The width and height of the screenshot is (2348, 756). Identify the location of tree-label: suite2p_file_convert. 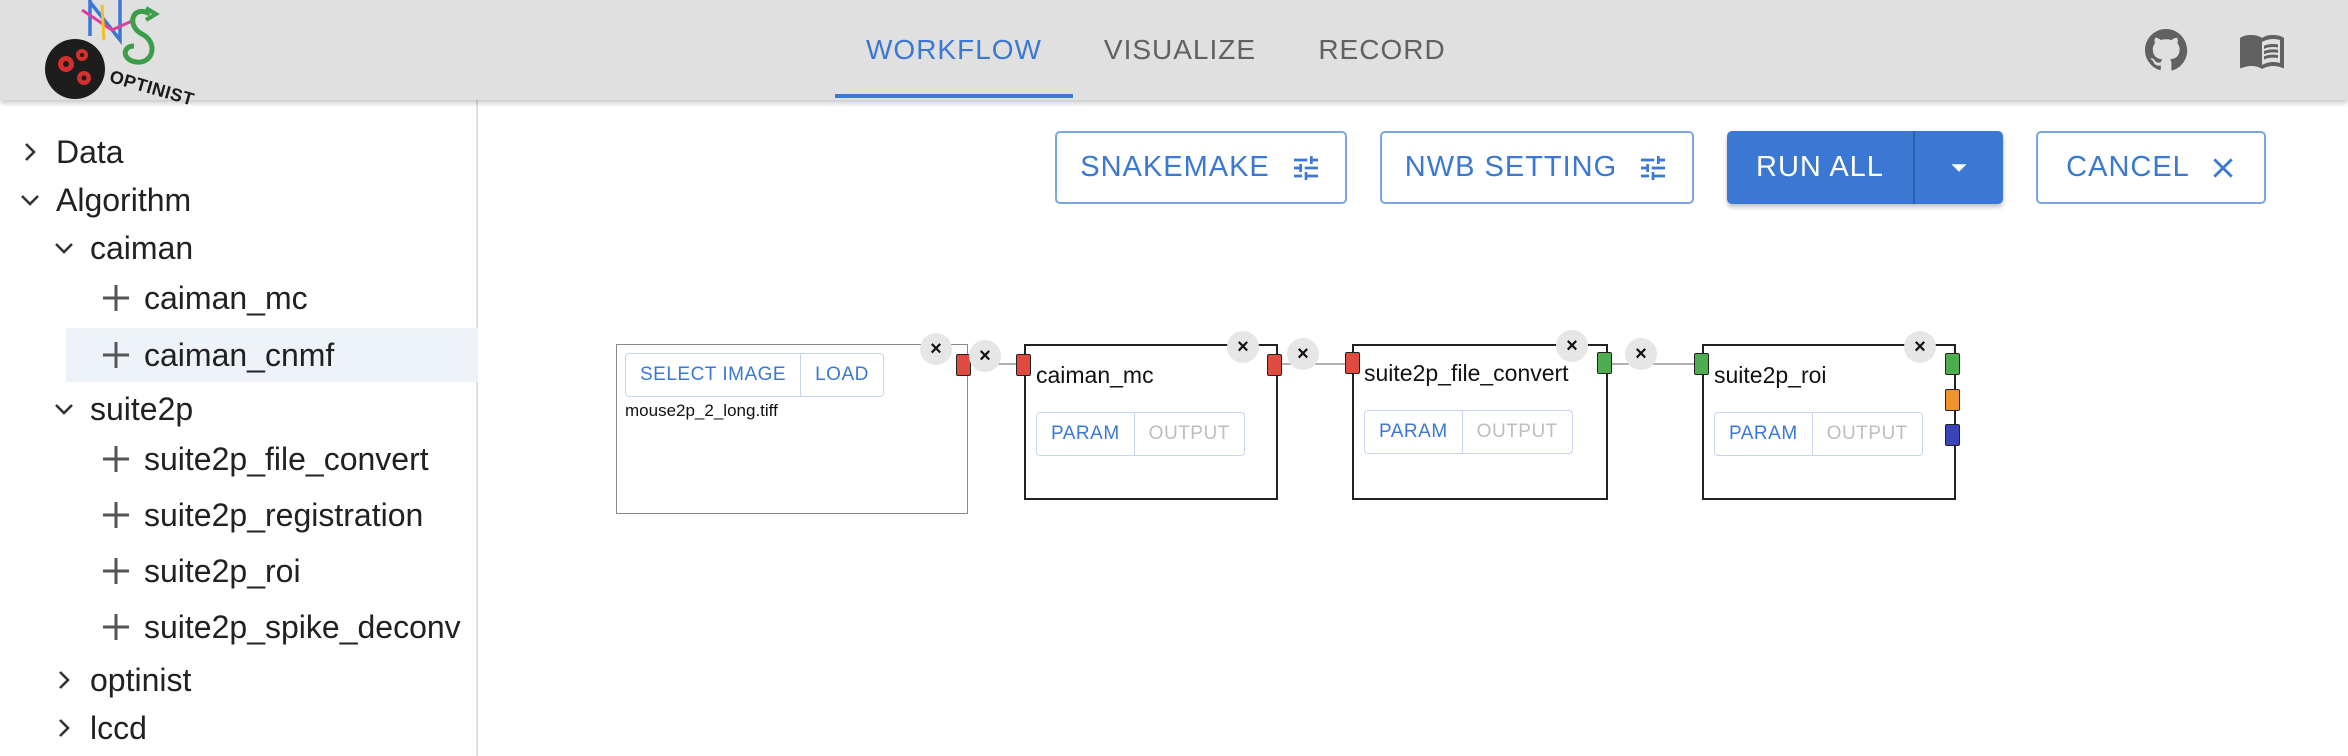
(286, 458).